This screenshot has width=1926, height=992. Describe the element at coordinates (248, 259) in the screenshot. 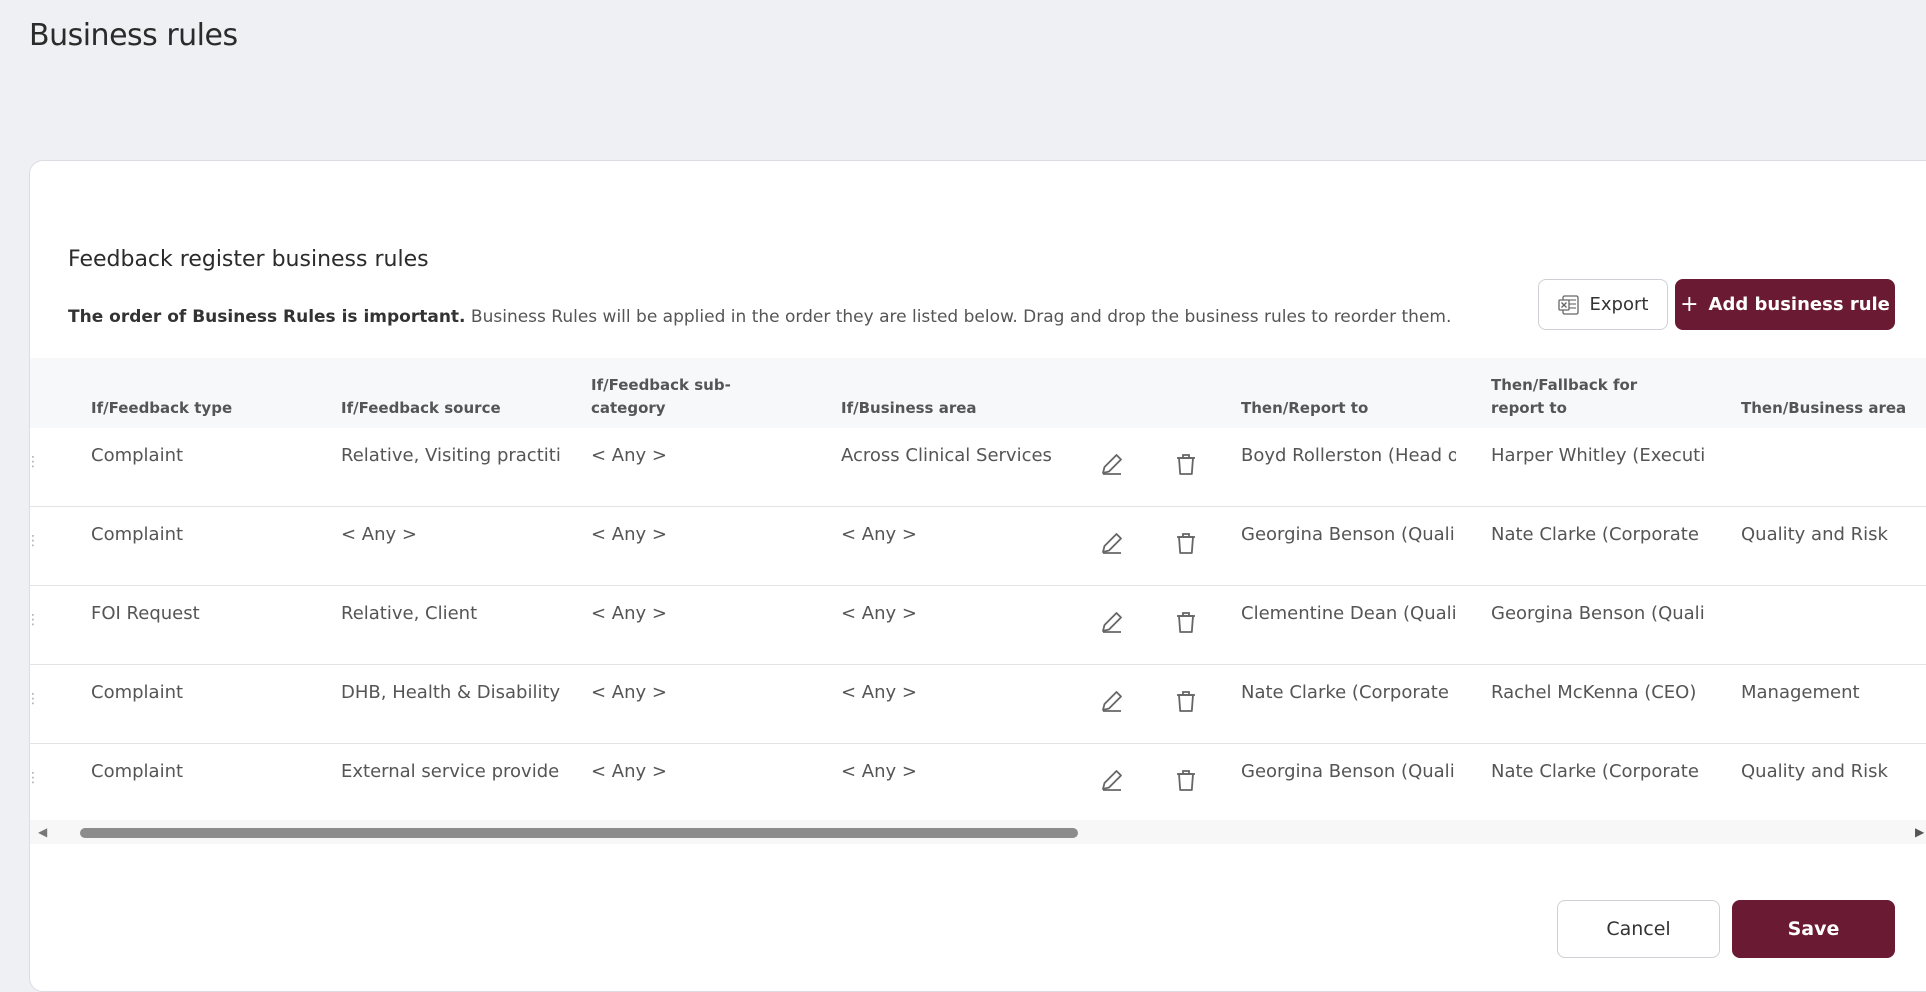

I see `section-title: Feedback register business rules` at that location.